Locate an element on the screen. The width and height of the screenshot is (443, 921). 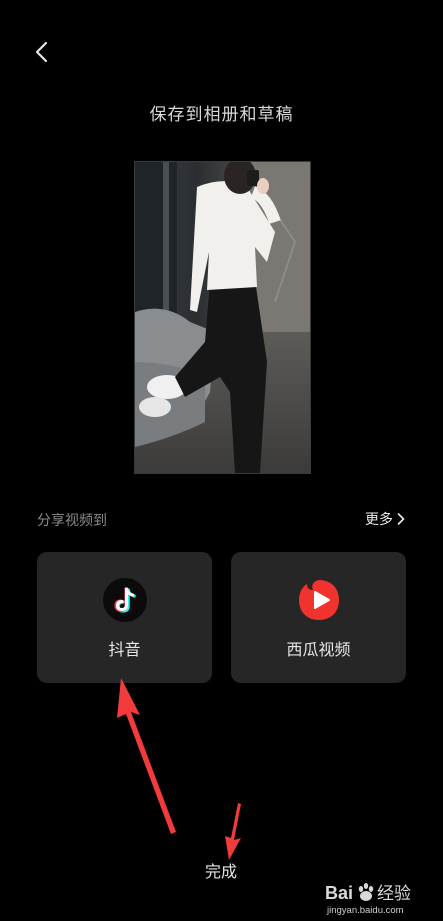
video-thumbnail-image is located at coordinates (222, 317).